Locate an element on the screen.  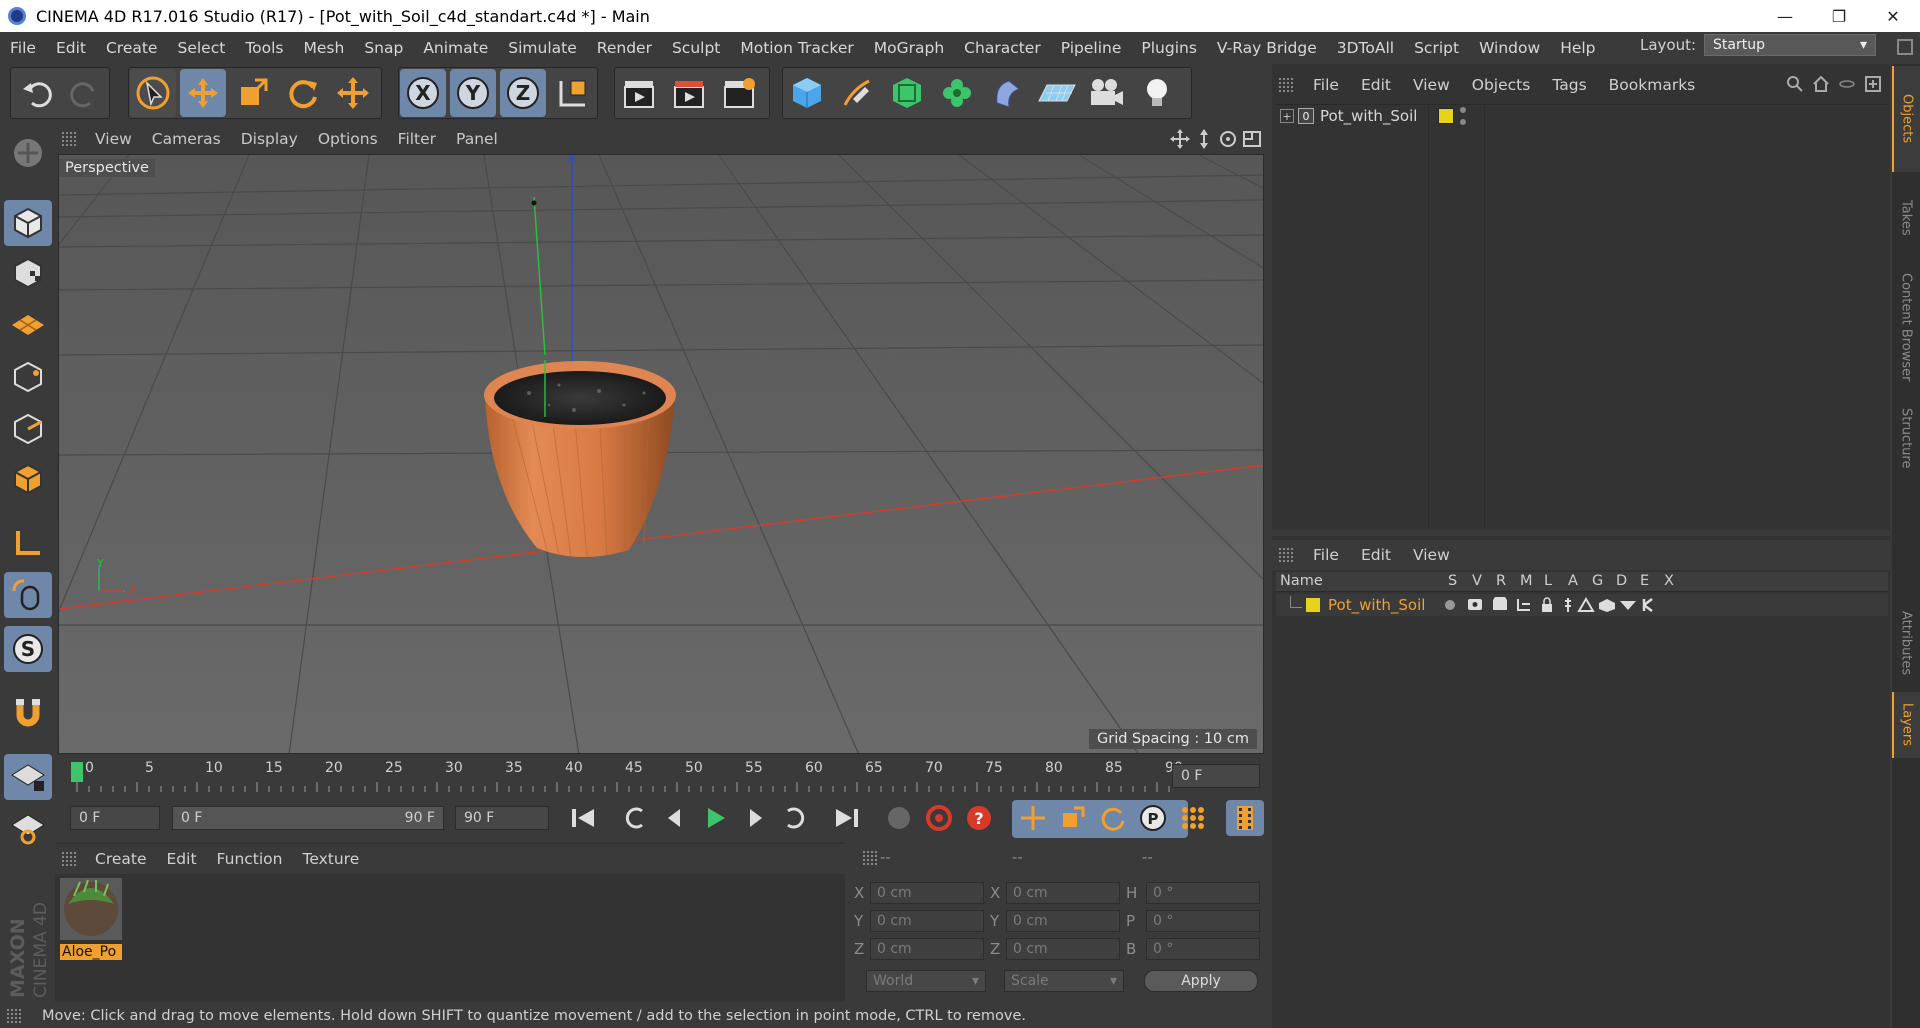
layer-col-l: L is located at coordinates (1548, 581).